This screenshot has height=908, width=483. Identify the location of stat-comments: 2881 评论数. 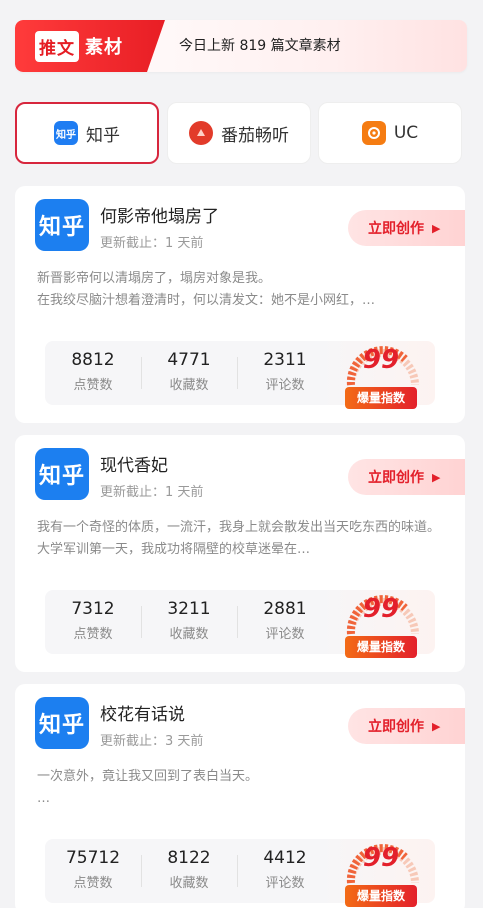
(285, 616).